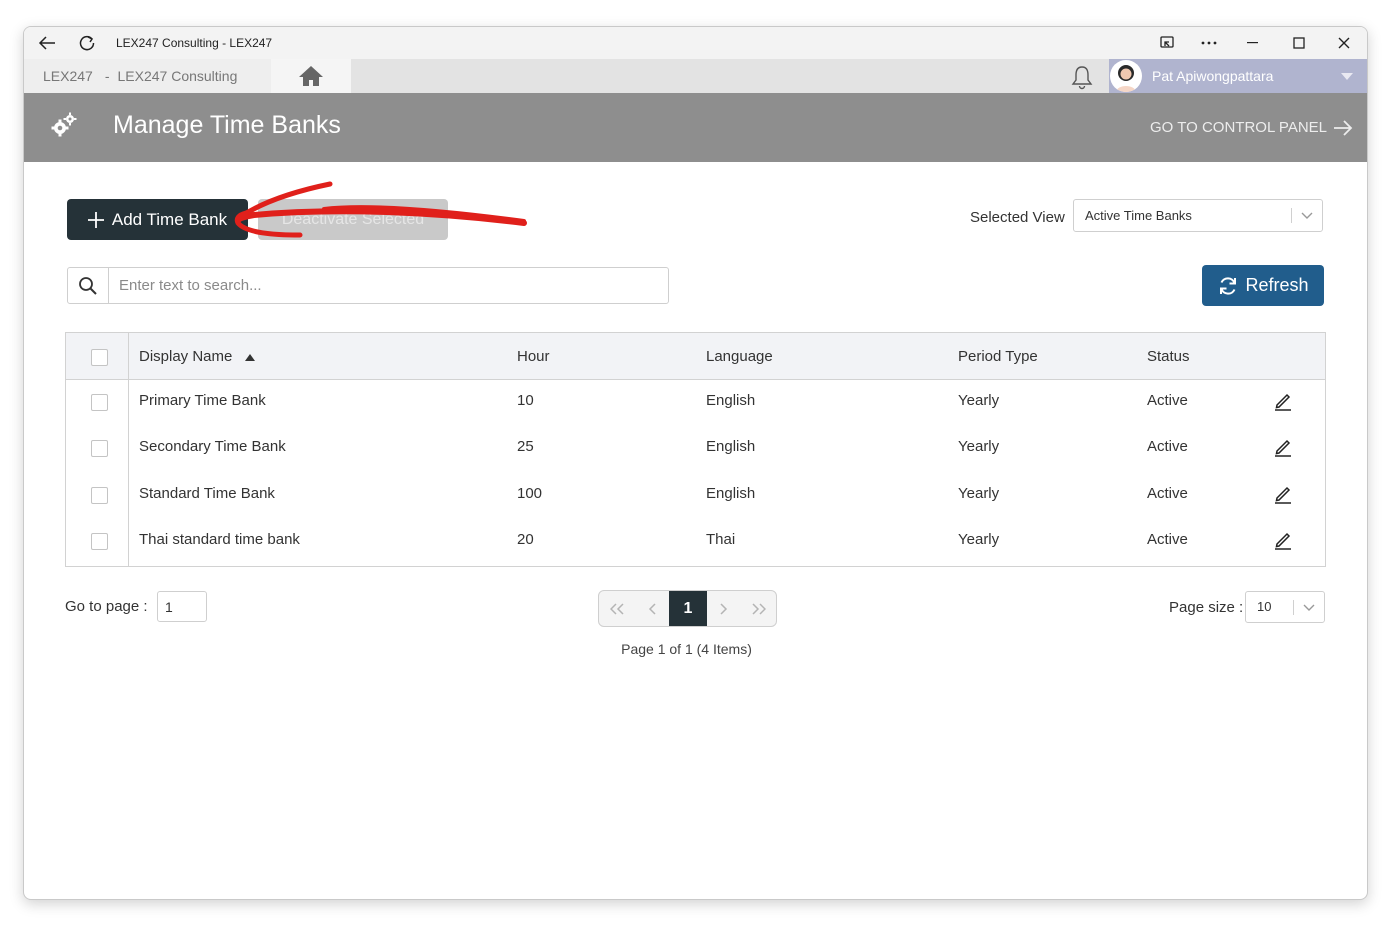  I want to click on column-header-period-type: Period Type, so click(998, 356).